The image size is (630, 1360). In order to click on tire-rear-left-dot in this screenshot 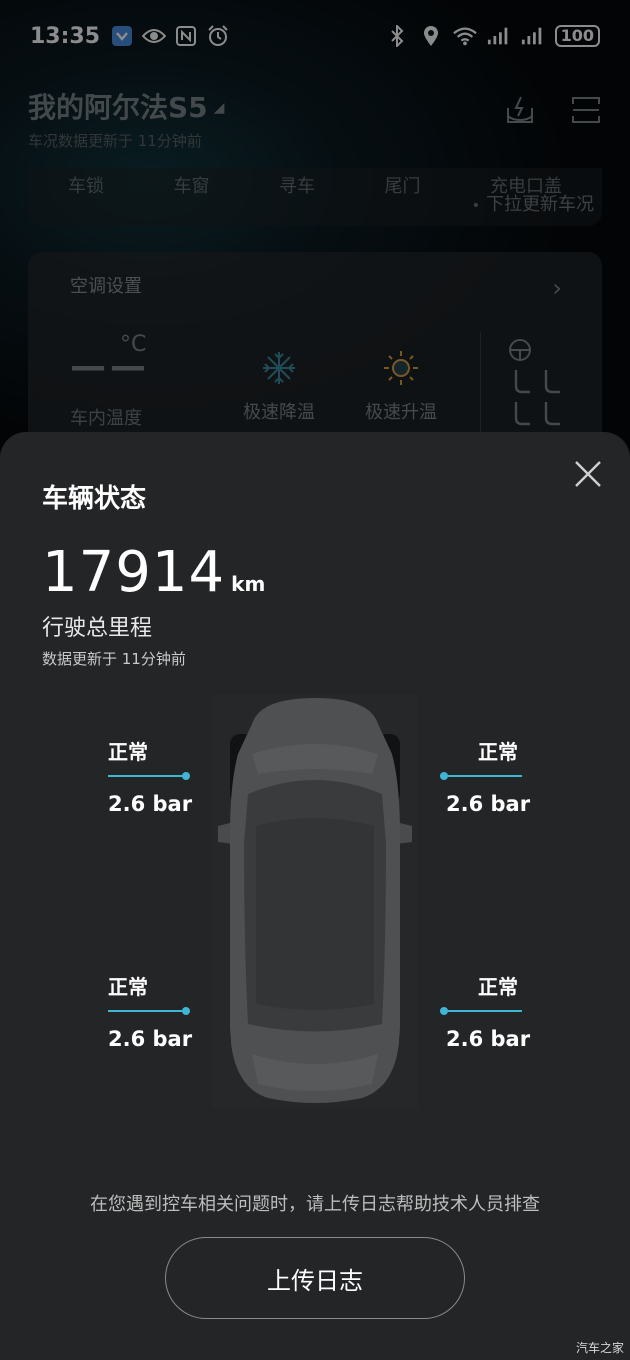, I will do `click(186, 1011)`.